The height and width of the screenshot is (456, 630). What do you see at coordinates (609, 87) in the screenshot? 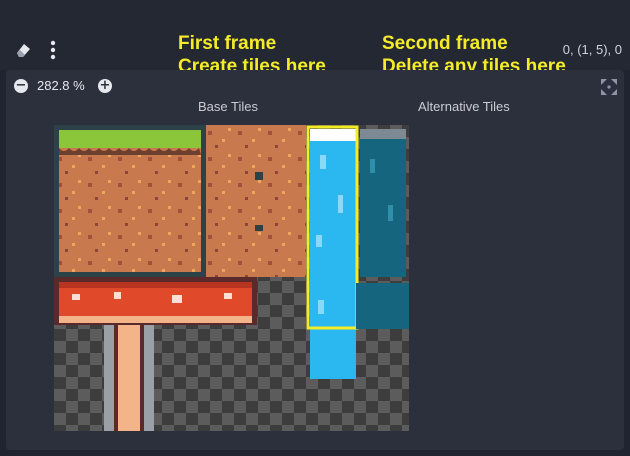
I see `center-view-icon` at bounding box center [609, 87].